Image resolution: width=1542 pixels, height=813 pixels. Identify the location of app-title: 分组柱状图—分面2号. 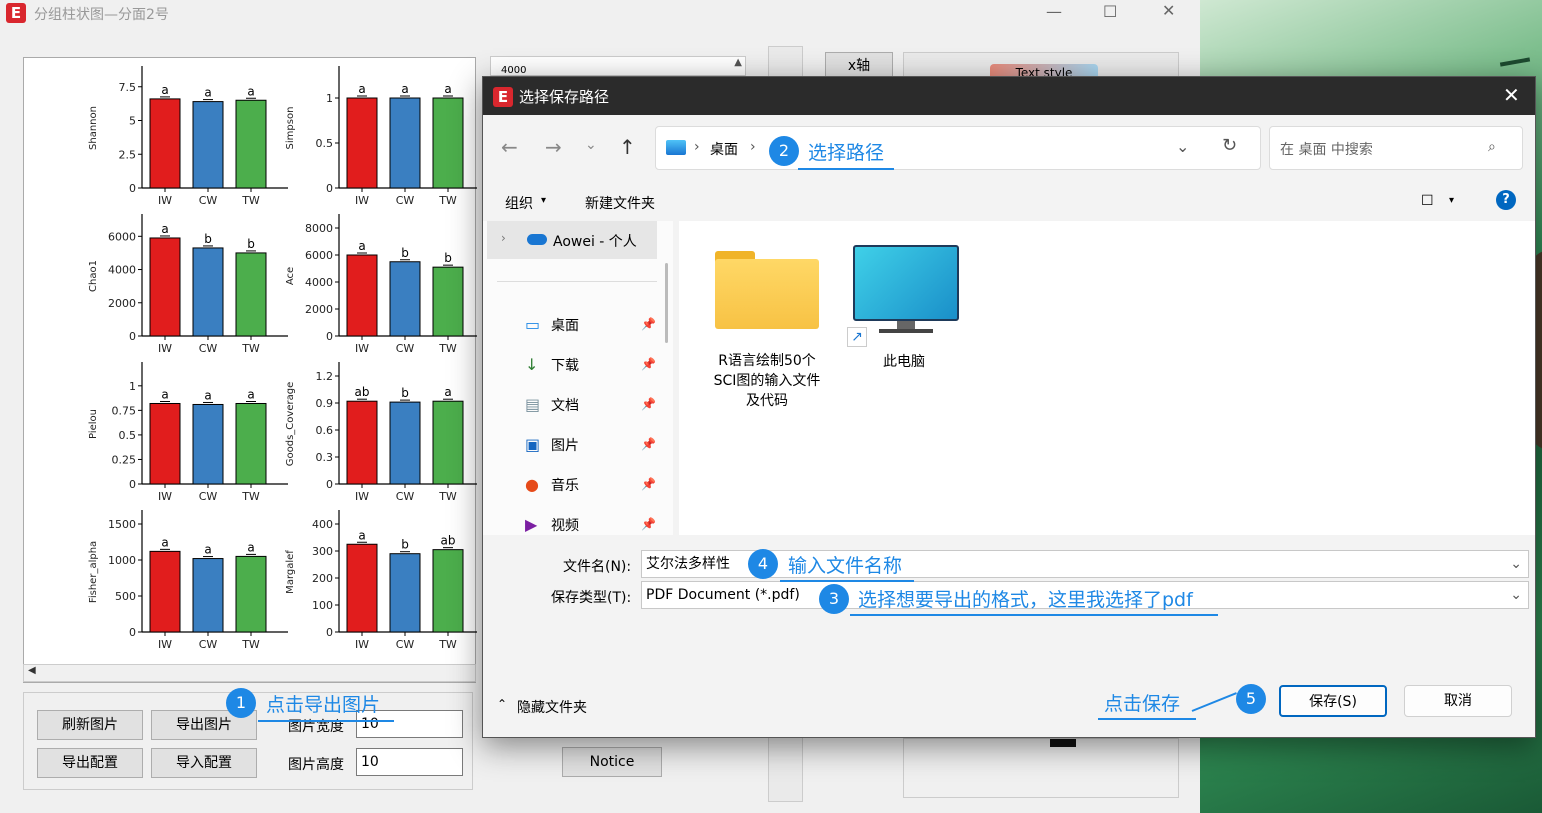
(101, 15).